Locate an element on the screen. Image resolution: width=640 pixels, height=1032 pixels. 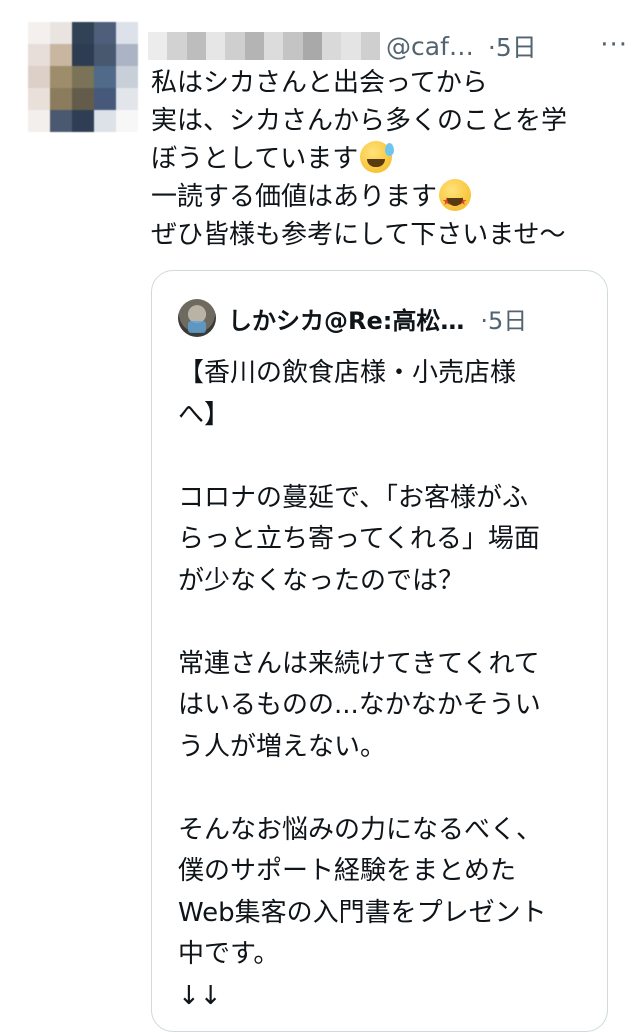
quoted-line: 僕のサポート経験をまとめた is located at coordinates (347, 871).